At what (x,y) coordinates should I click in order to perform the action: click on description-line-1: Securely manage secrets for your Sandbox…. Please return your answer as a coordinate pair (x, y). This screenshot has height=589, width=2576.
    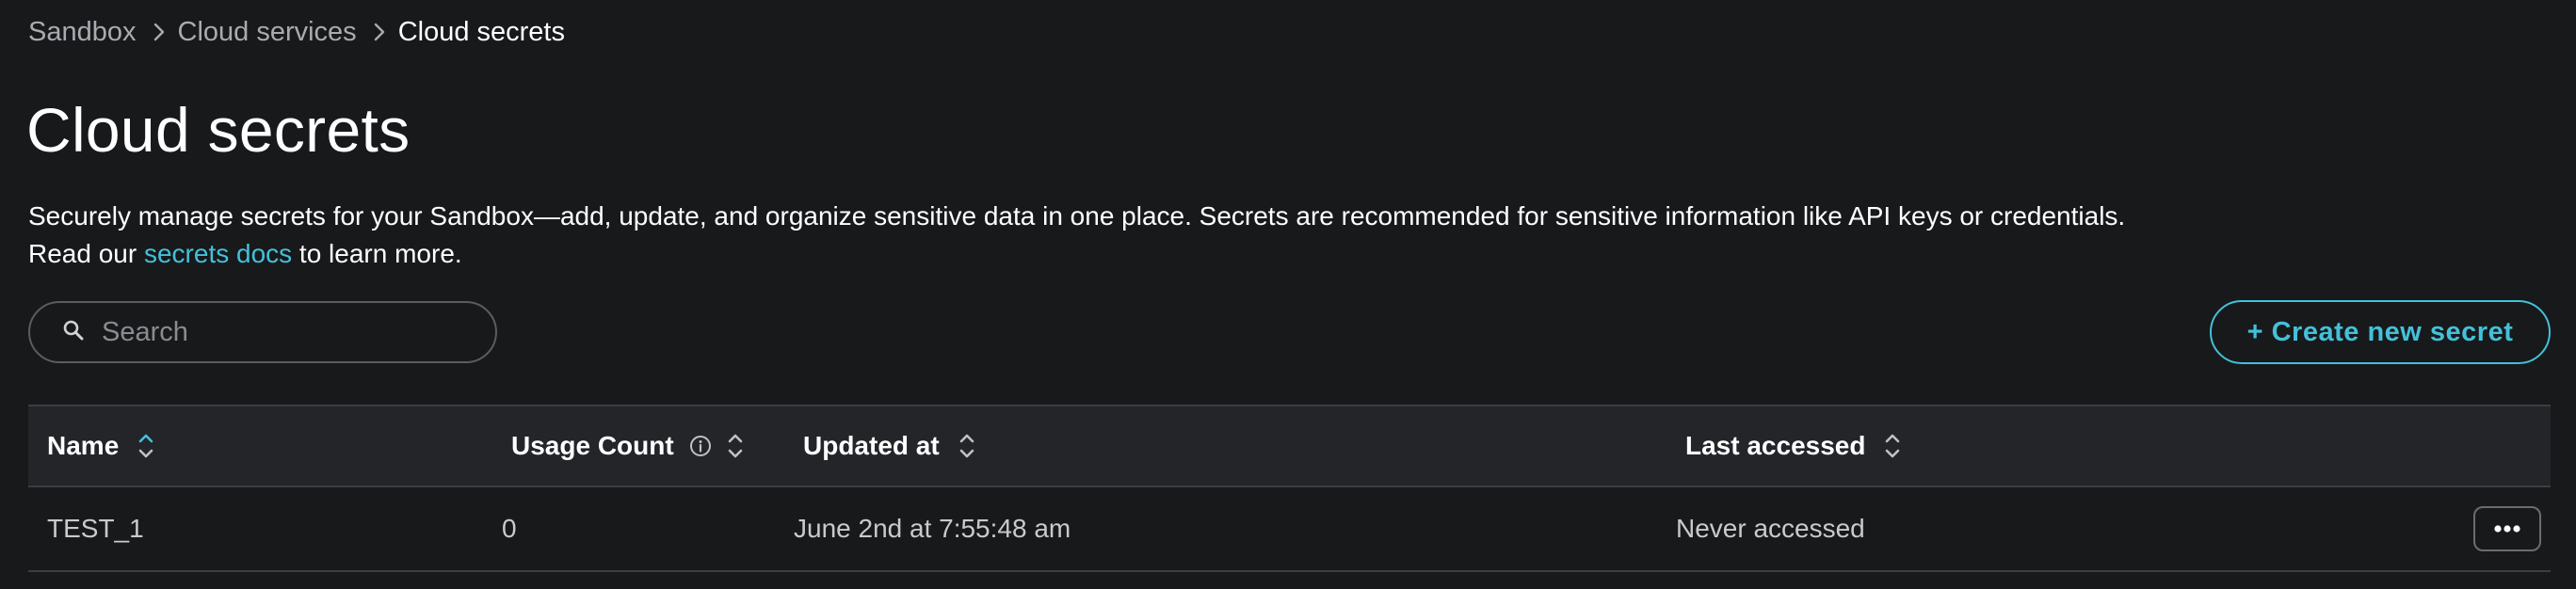
    Looking at the image, I should click on (1077, 216).